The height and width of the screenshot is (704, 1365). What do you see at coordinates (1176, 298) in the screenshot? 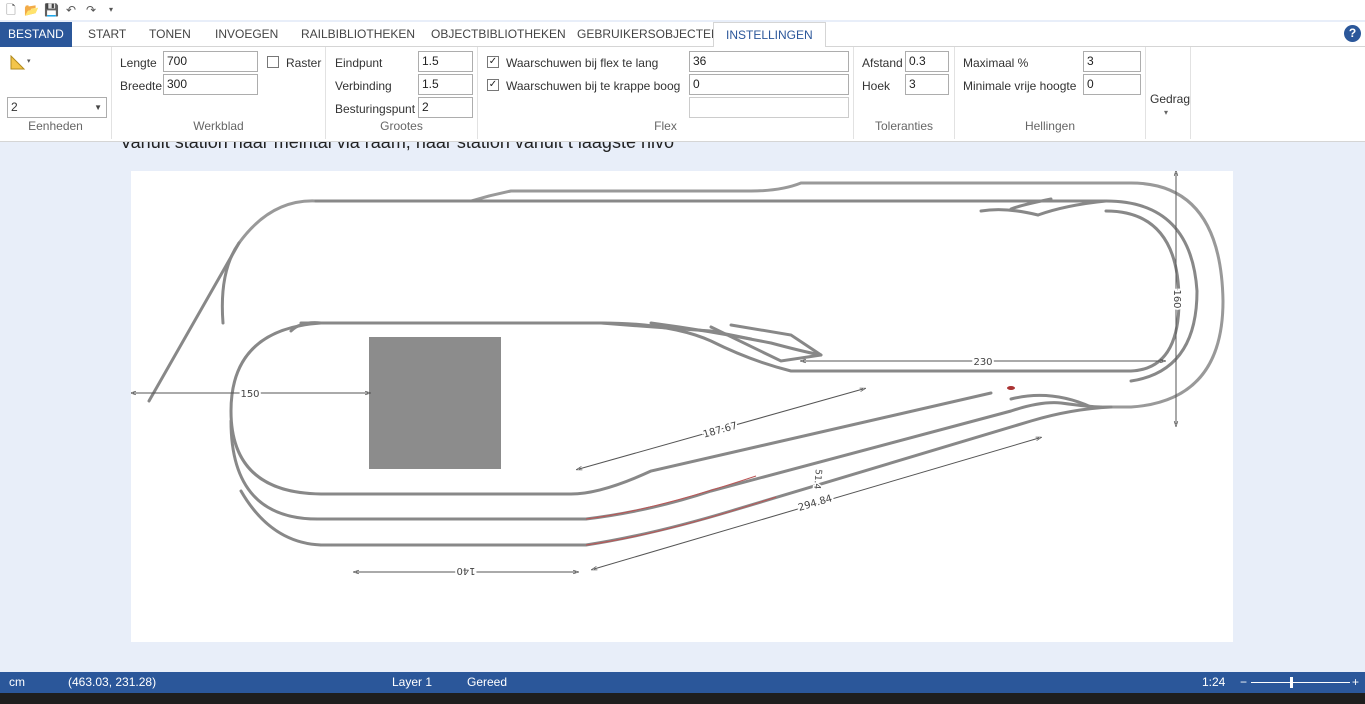
I see `dimension-label: 160` at bounding box center [1176, 298].